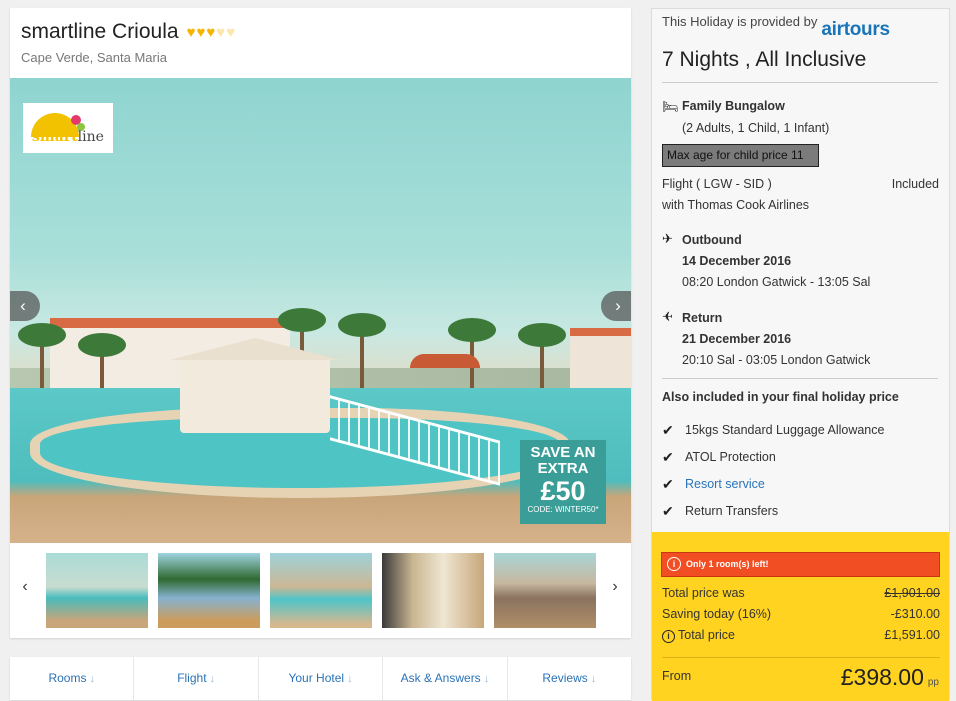 The width and height of the screenshot is (956, 701). I want to click on from-price: £398.00 pp, so click(890, 677).